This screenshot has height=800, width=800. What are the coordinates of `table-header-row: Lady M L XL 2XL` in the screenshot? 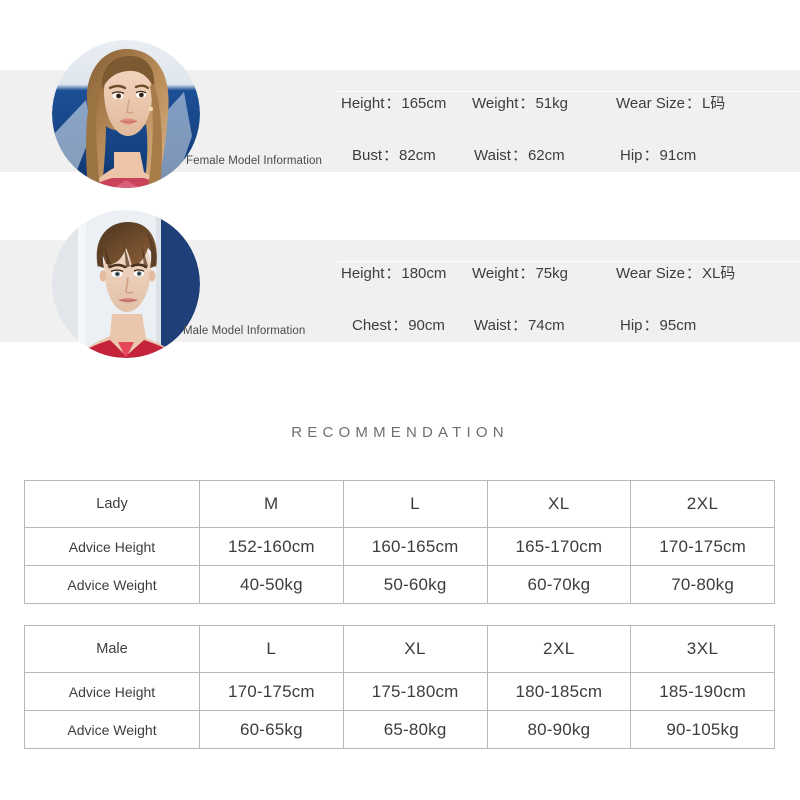 It's located at (399, 504).